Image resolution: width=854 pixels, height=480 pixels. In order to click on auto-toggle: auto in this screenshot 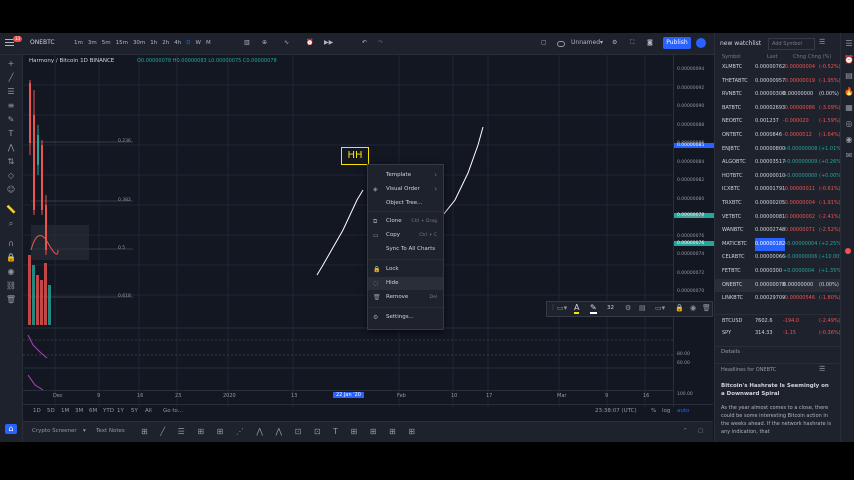, I will do `click(683, 411)`.